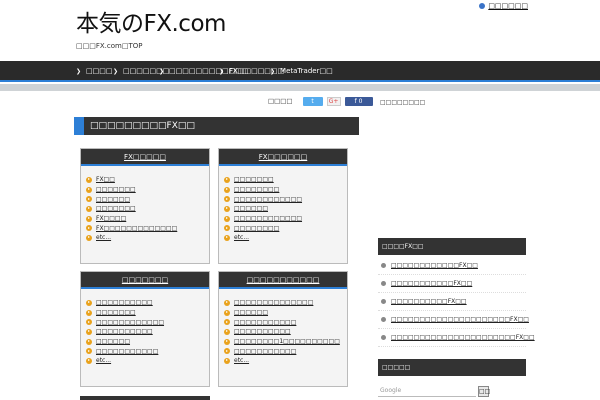 The height and width of the screenshot is (400, 600). What do you see at coordinates (452, 302) in the screenshot?
I see `sidebar-link: □□□□□□□□□□FX□□` at bounding box center [452, 302].